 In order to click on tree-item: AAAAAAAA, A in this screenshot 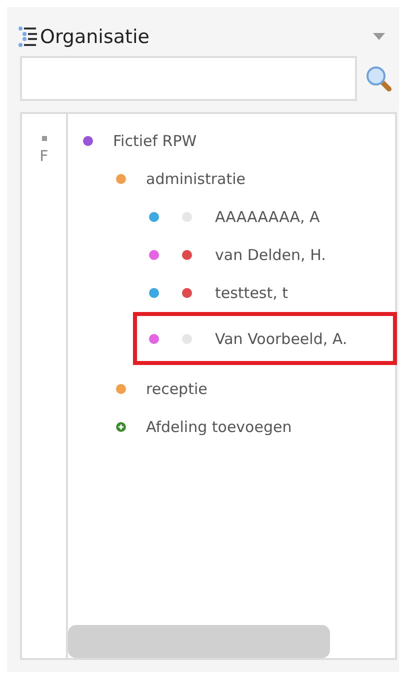, I will do `click(231, 217)`.